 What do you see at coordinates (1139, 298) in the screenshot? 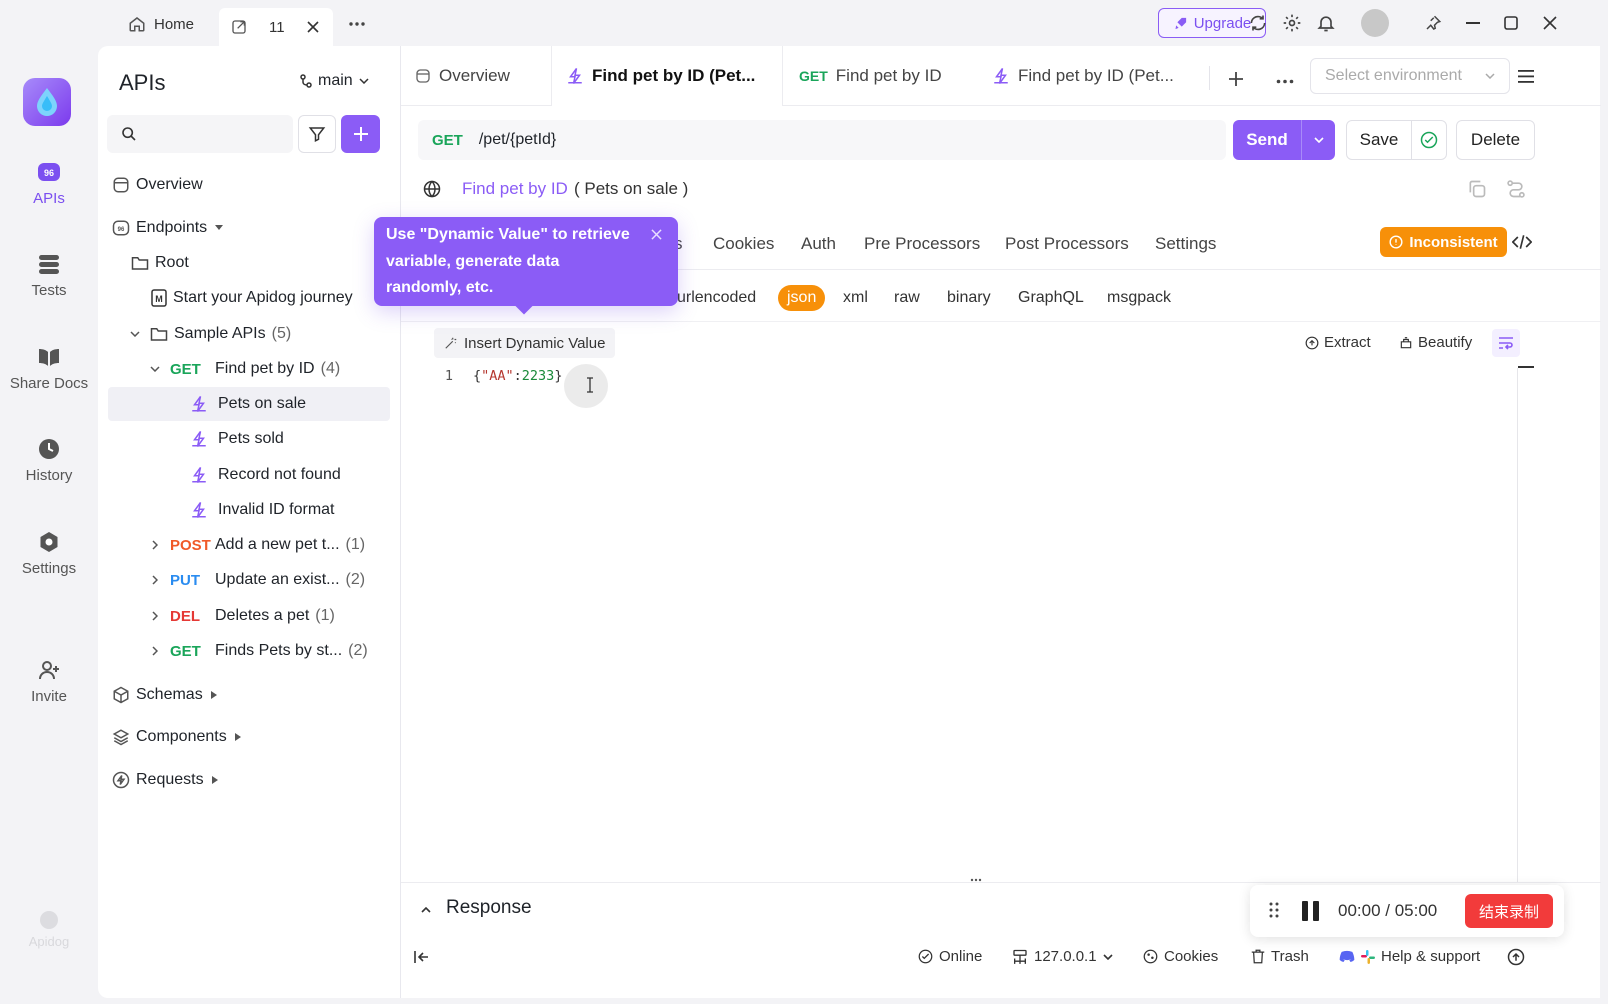
I see `body-type-msgpack: msgpack` at bounding box center [1139, 298].